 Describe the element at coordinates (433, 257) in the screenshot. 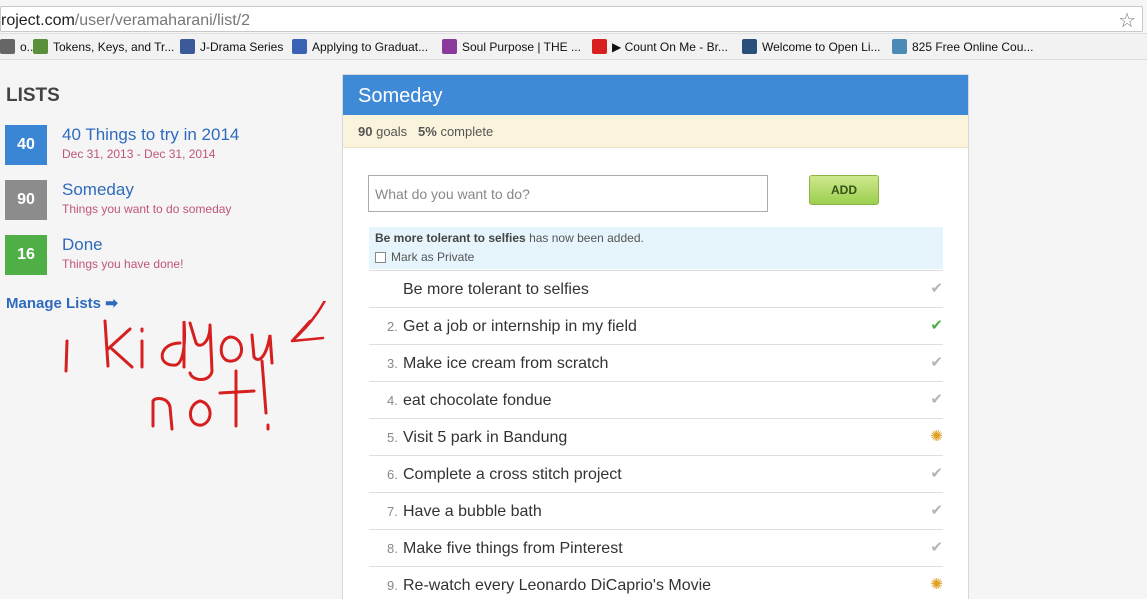

I see `mark-private-label: Mark as Private` at that location.